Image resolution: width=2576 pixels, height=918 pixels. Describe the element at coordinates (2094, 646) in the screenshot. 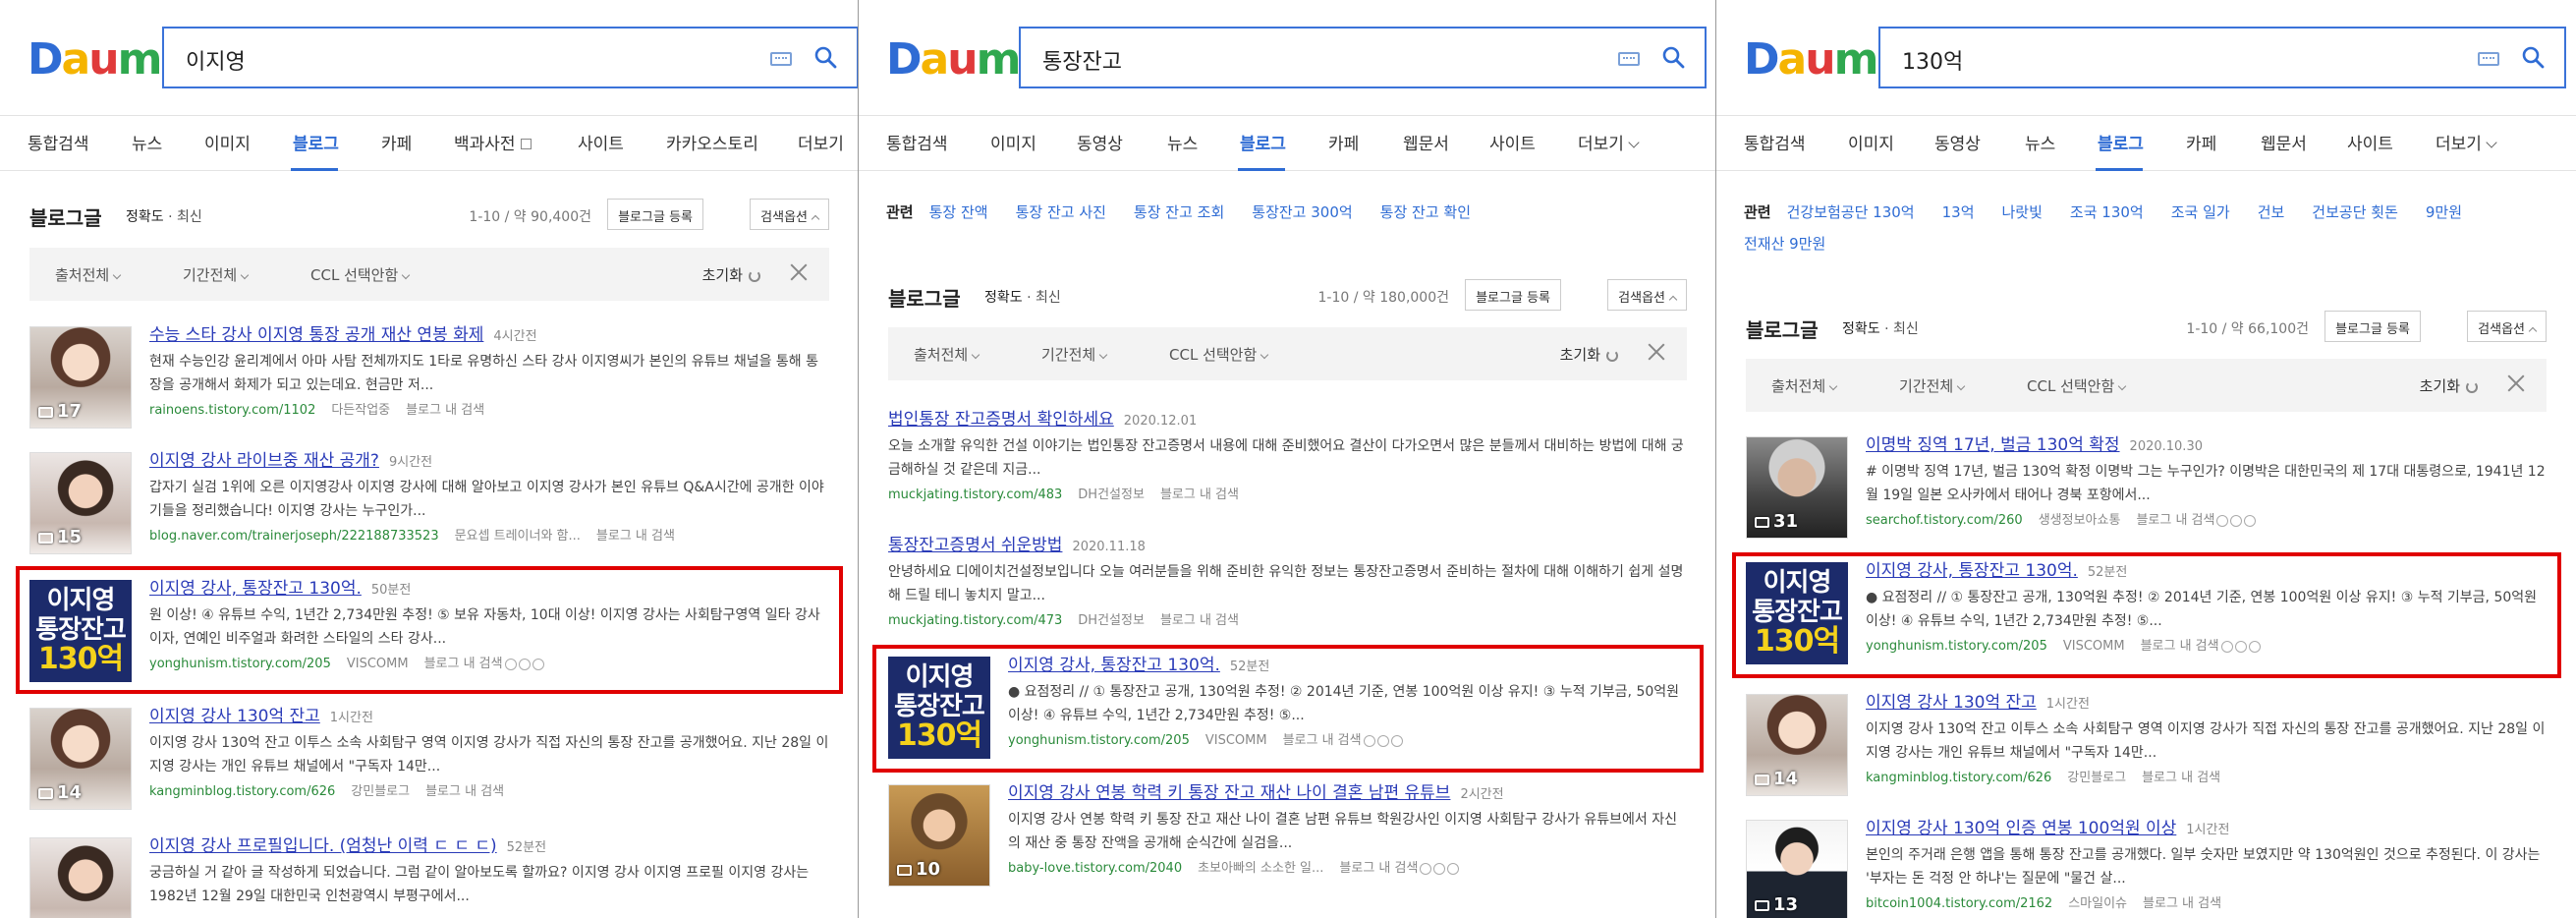

I see `blog-name: VISCOMM` at that location.